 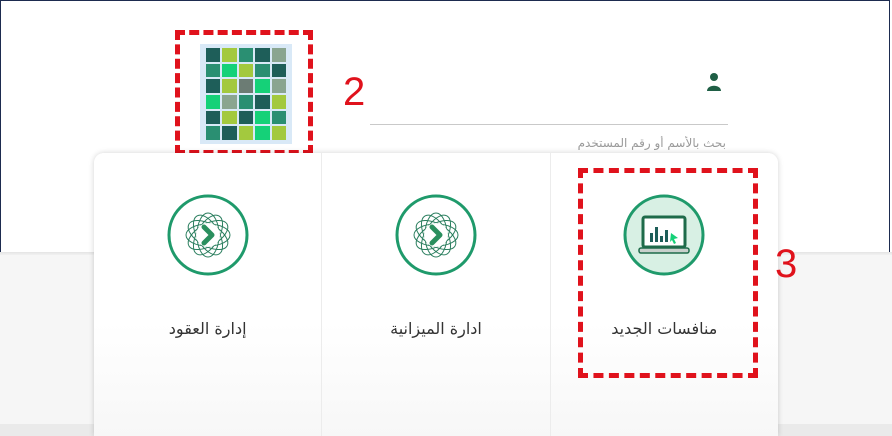 What do you see at coordinates (549, 124) in the screenshot?
I see `search-input-underline` at bounding box center [549, 124].